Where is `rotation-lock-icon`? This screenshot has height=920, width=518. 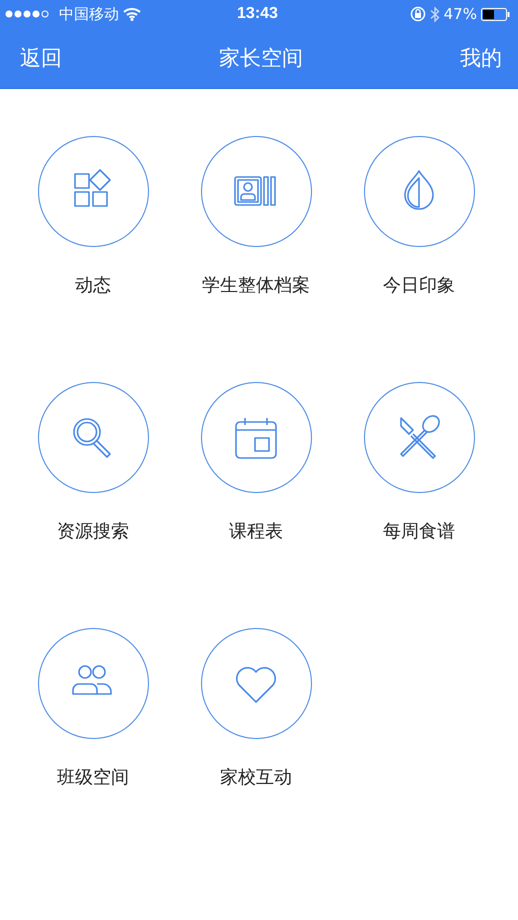
rotation-lock-icon is located at coordinates (418, 14).